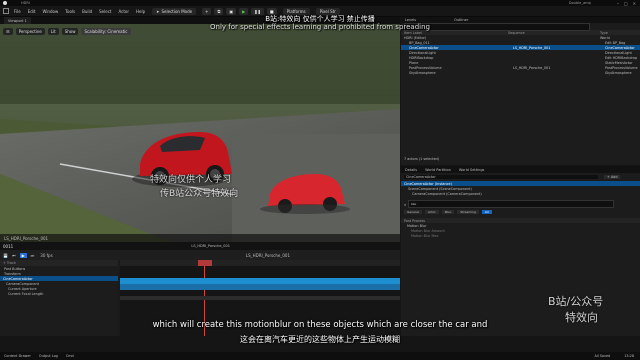 This screenshot has height=360, width=640. I want to click on cmd-button: Cmd, so click(70, 356).